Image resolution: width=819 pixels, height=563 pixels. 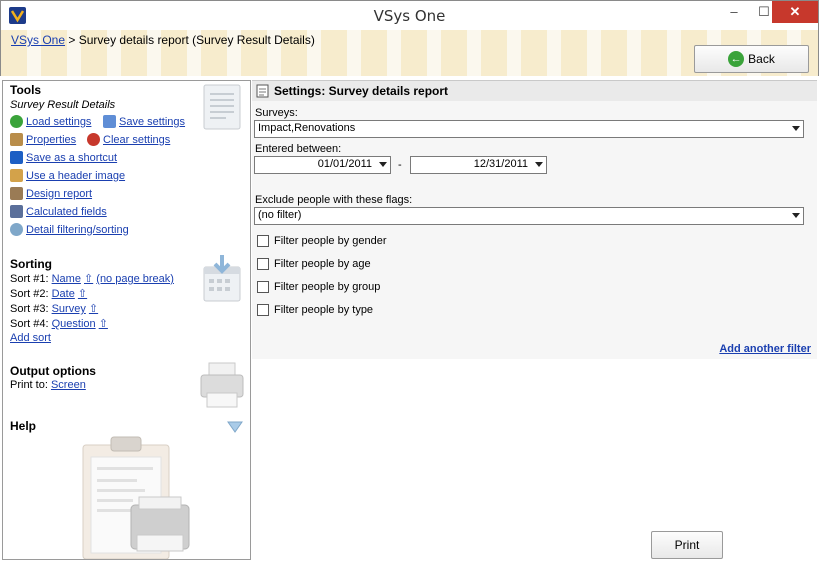 I want to click on filter-age-label: Filter people by age, so click(x=322, y=264).